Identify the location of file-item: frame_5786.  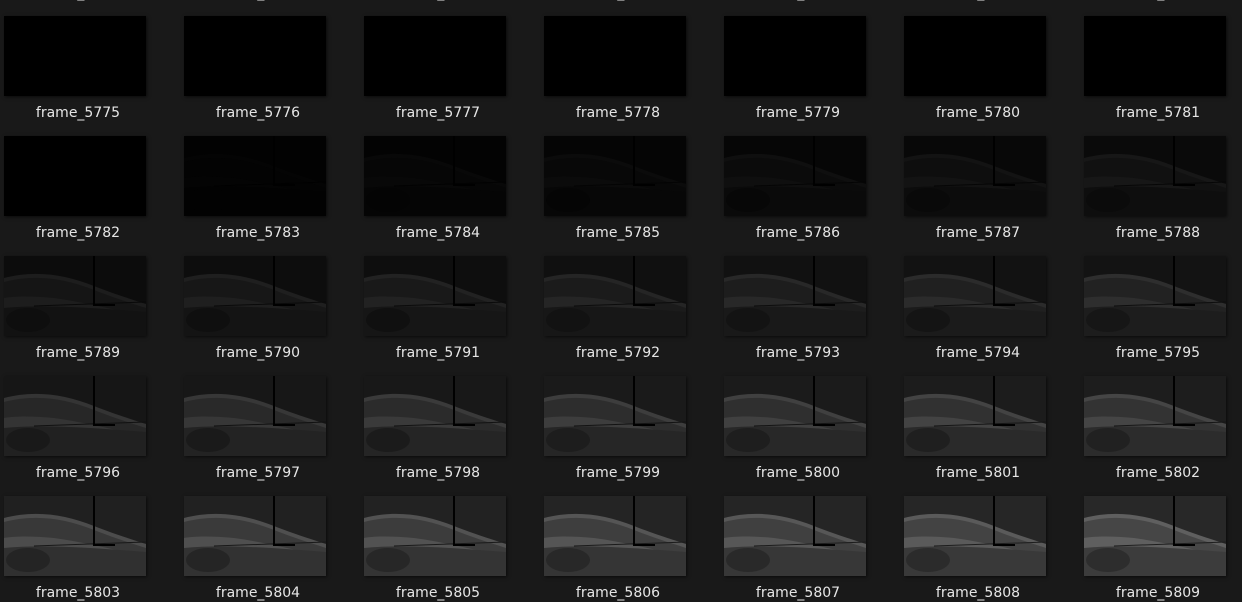
(810, 180).